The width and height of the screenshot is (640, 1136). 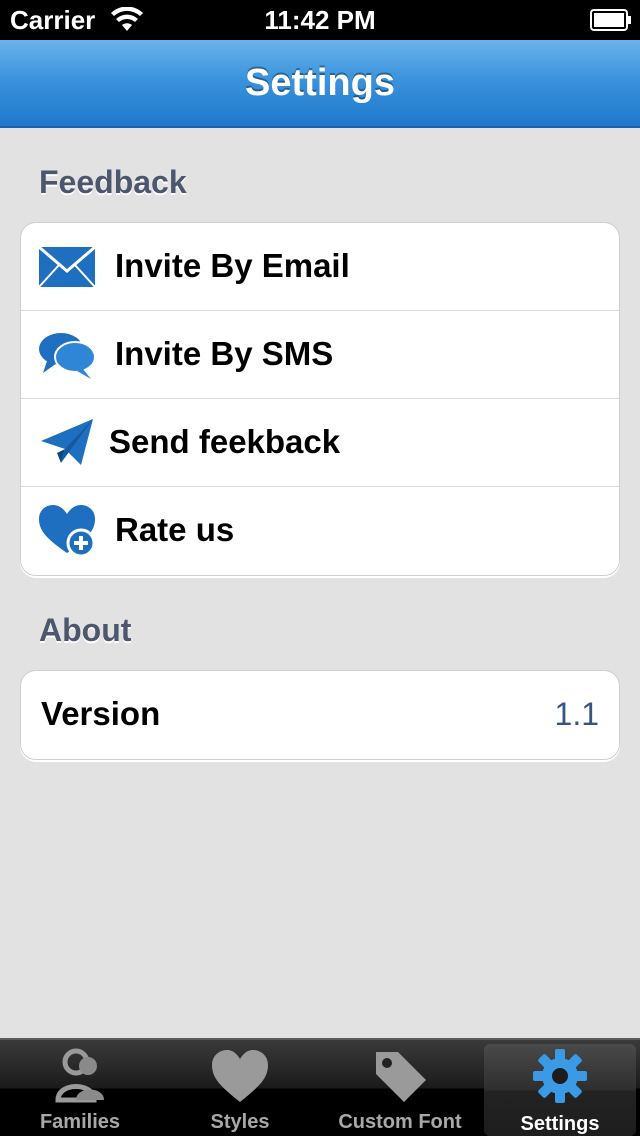 What do you see at coordinates (225, 441) in the screenshot?
I see `send-feedback-label: Send feekback` at bounding box center [225, 441].